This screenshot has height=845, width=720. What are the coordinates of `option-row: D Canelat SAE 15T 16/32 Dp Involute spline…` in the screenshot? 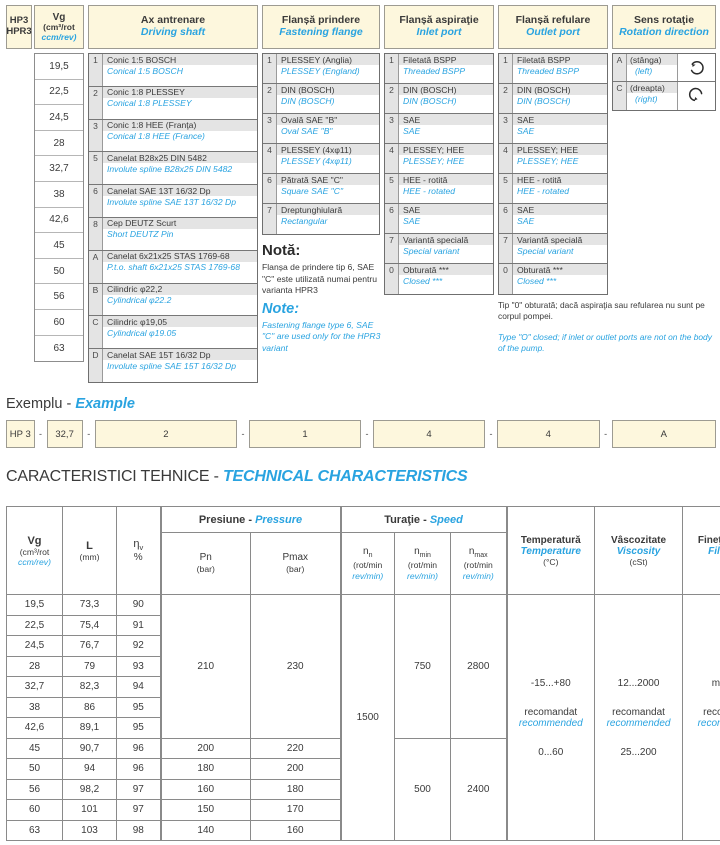 It's located at (173, 365).